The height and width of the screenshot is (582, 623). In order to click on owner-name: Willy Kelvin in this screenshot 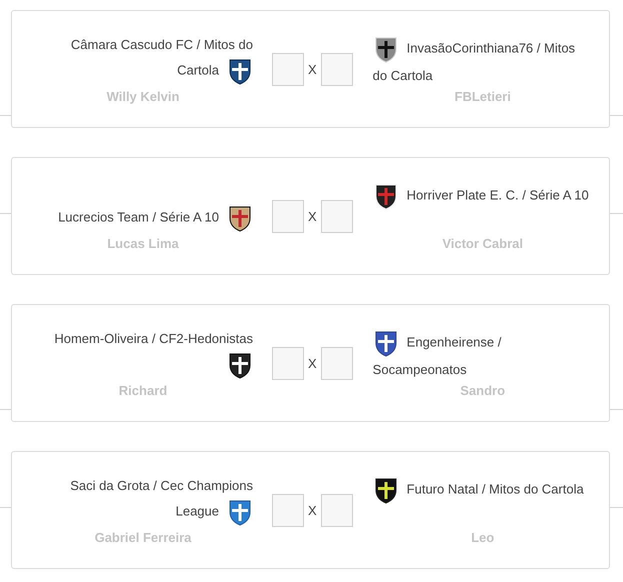, I will do `click(143, 97)`.